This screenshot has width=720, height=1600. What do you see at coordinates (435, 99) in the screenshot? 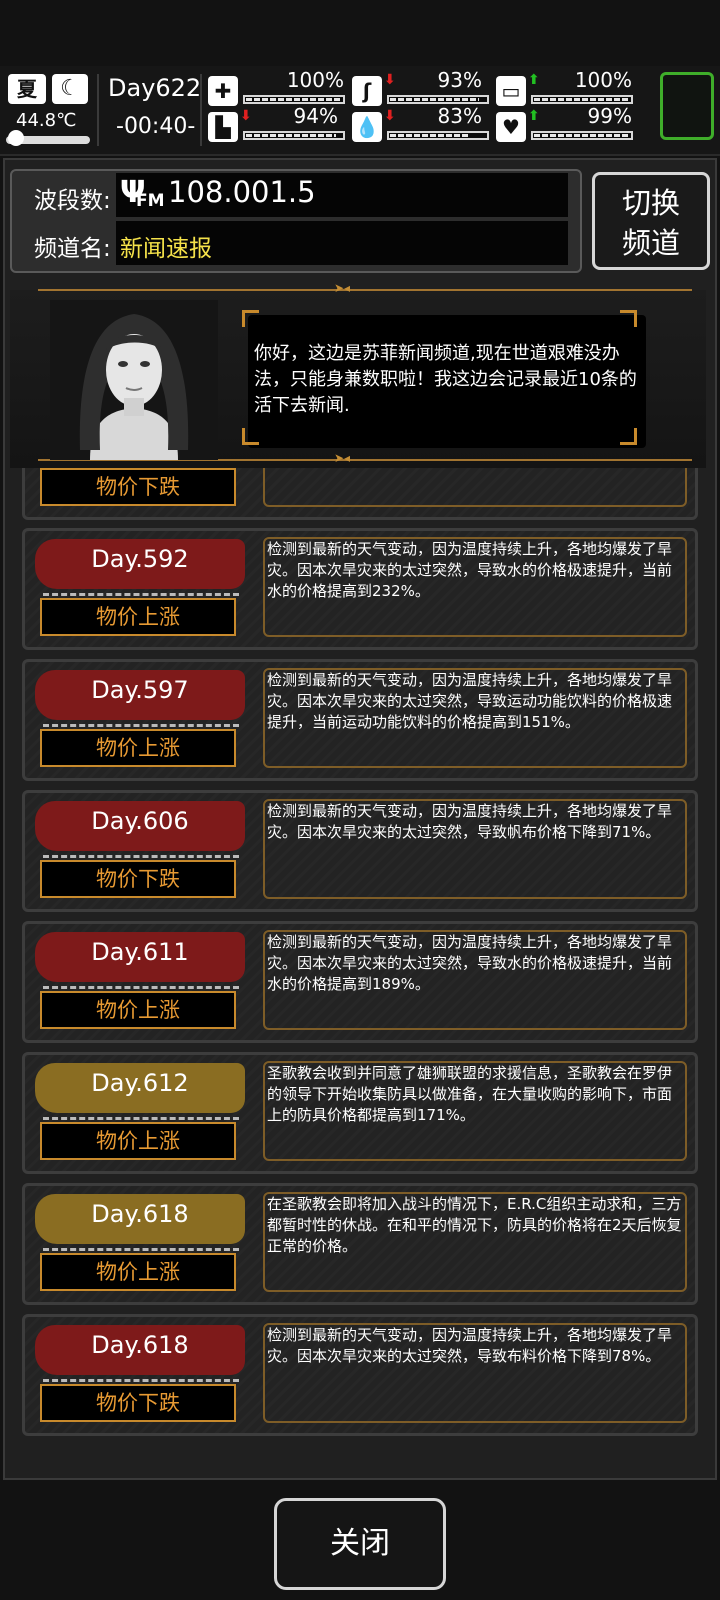
I see `hunger-bar-fill` at bounding box center [435, 99].